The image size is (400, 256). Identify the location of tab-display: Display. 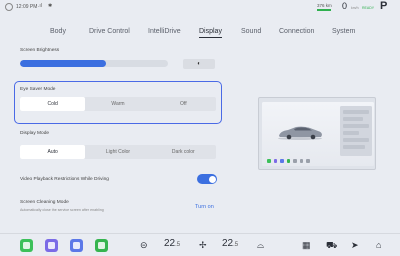
(210, 33).